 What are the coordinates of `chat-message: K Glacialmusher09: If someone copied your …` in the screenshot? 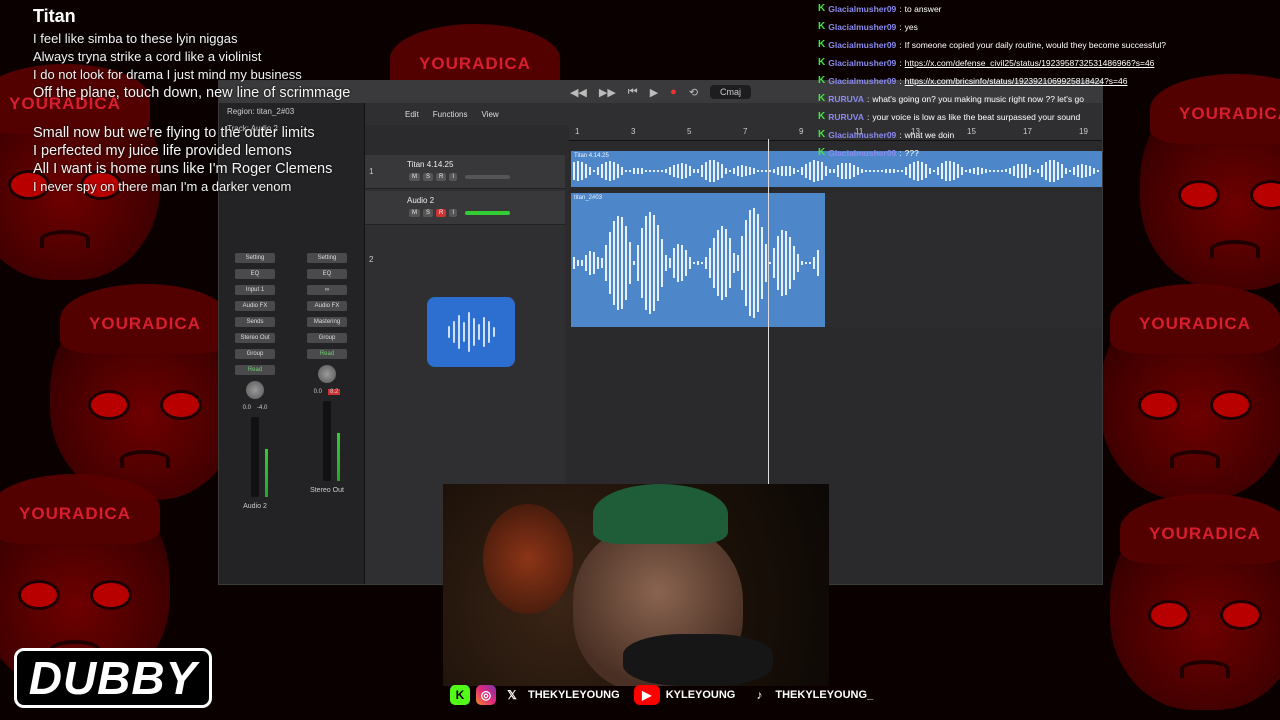 It's located at (992, 45).